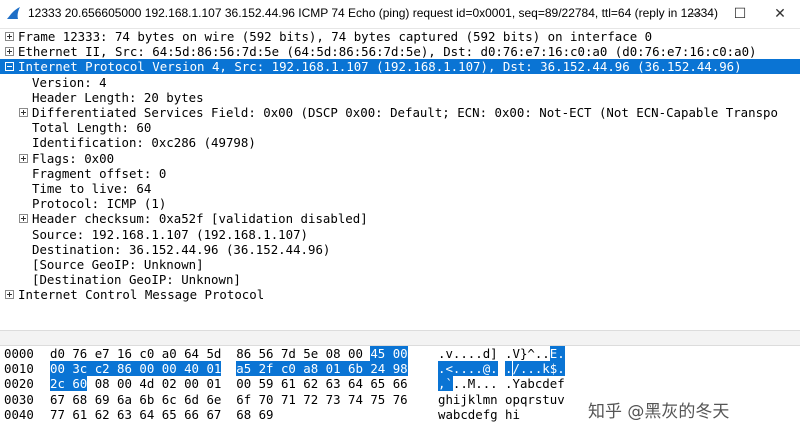  What do you see at coordinates (355, 399) in the screenshot?
I see `hex-byte: 74` at bounding box center [355, 399].